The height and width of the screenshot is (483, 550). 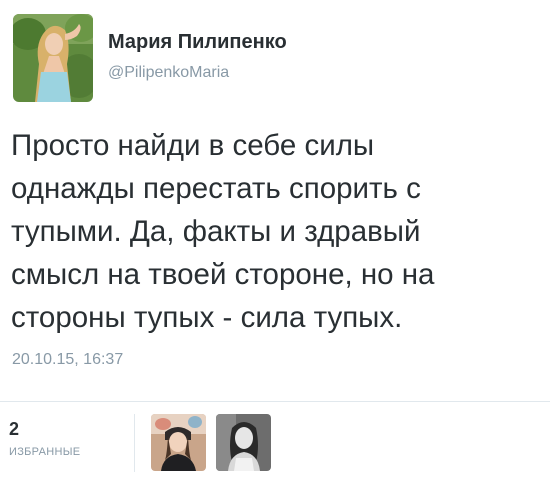 I want to click on tweet-text-line: однажды перестать спорить с, so click(x=216, y=188).